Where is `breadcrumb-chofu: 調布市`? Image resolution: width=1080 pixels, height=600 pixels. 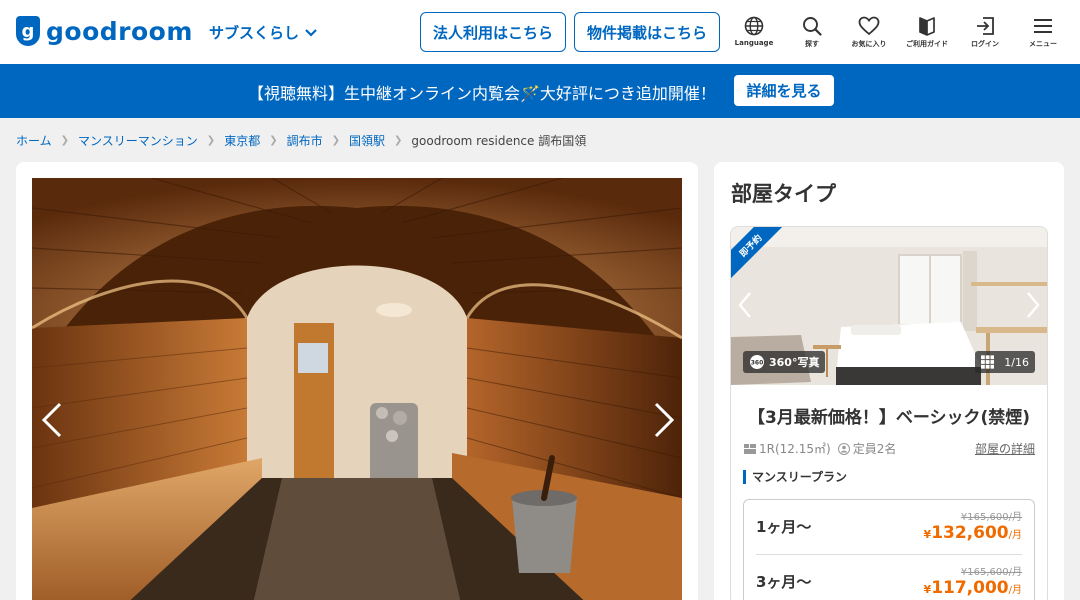
breadcrumb-chofu: 調布市 is located at coordinates (305, 140).